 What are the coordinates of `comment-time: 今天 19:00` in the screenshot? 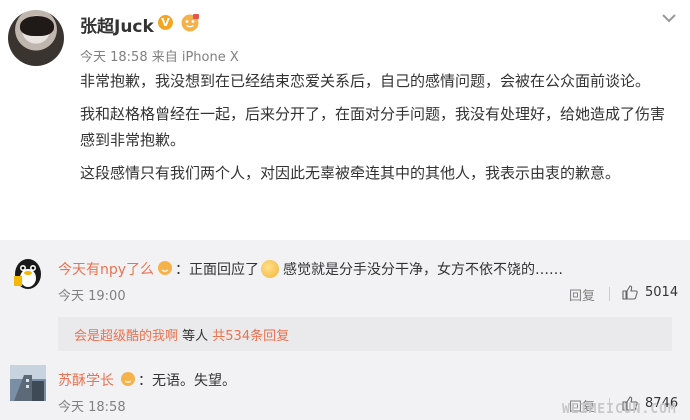 It's located at (92, 296).